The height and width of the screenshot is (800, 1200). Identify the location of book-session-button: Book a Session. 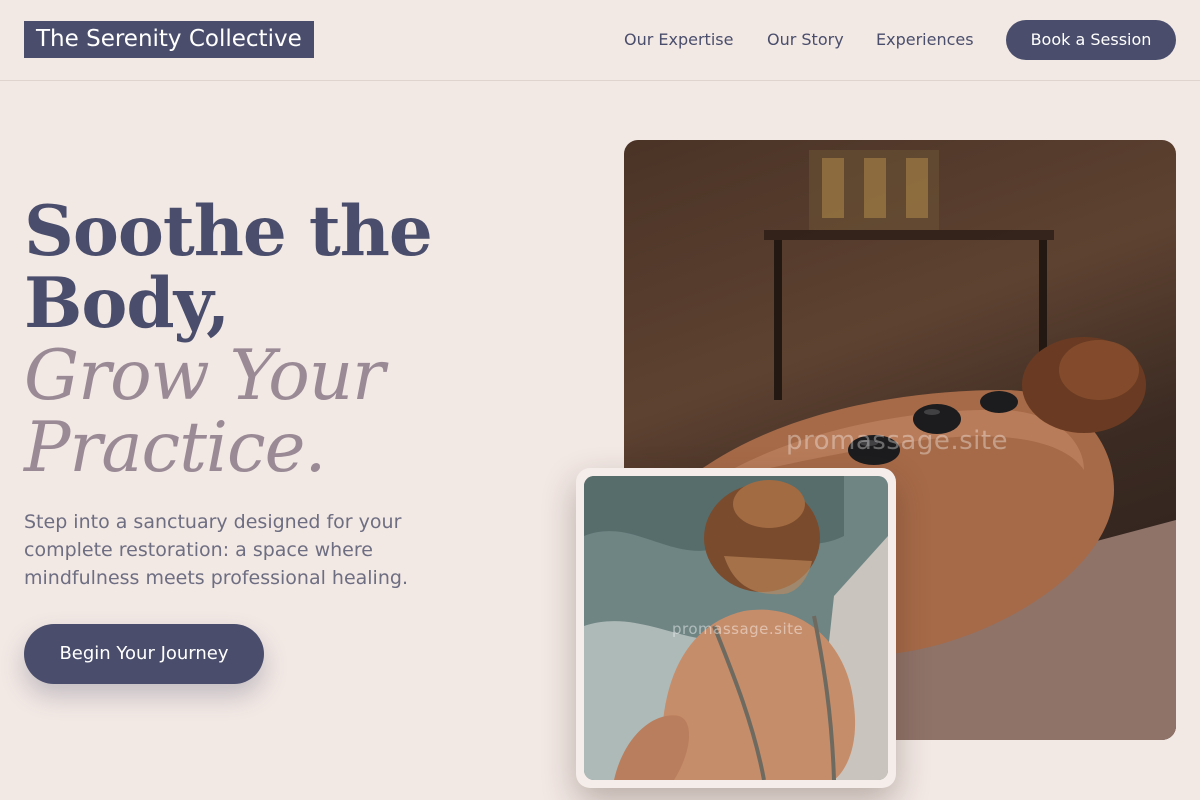
(1091, 40).